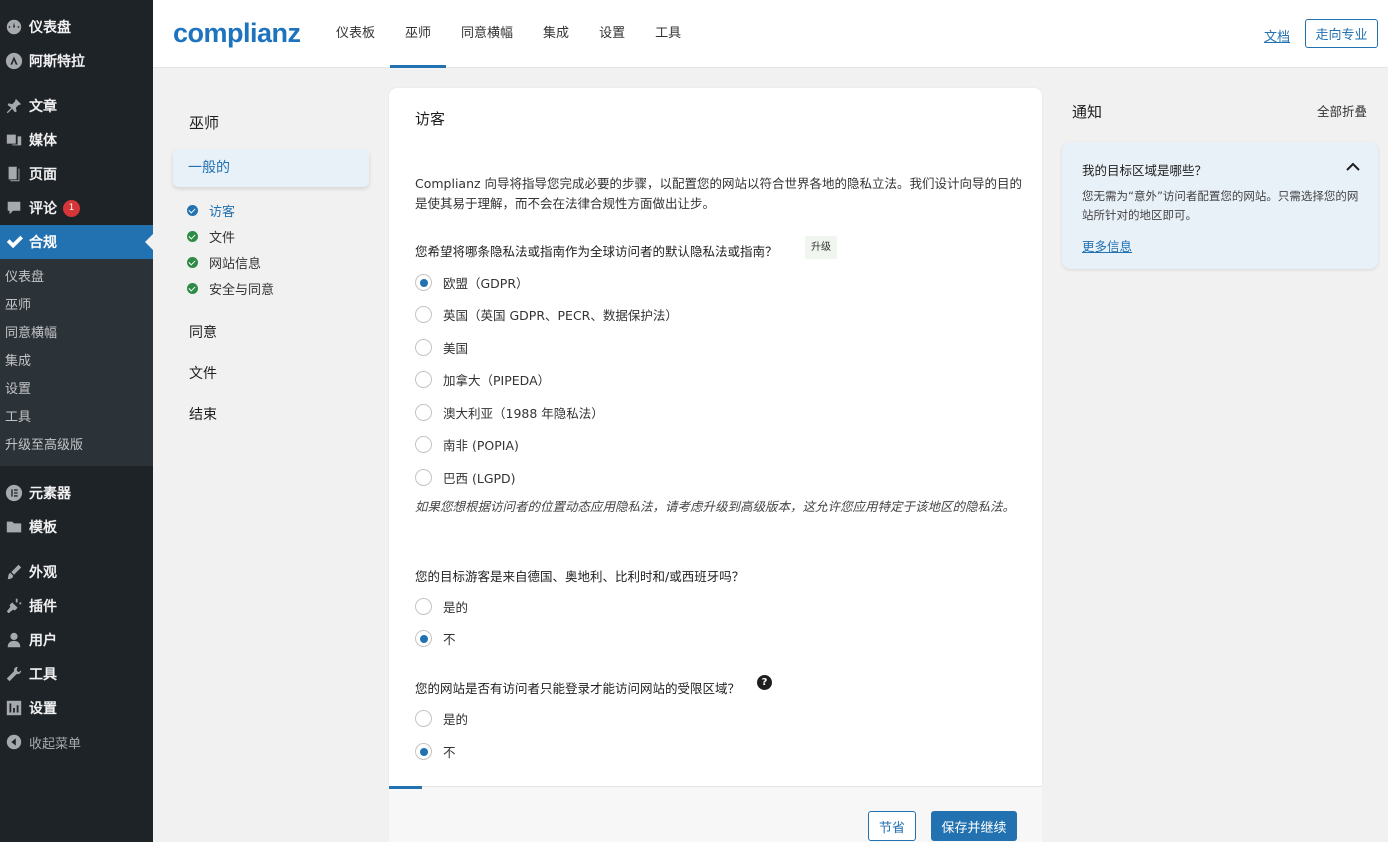  Describe the element at coordinates (441, 718) in the screenshot. I see `radio-option-q3-yes: 是的` at that location.